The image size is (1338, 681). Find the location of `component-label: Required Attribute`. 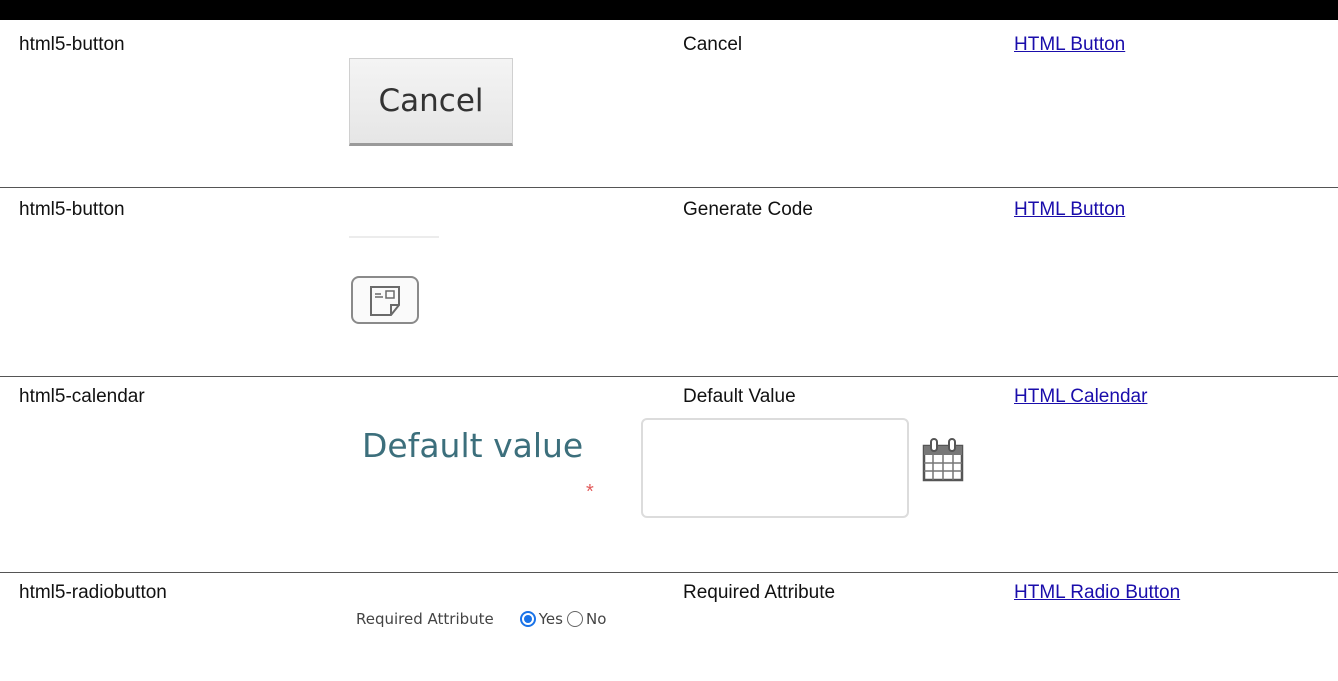

component-label: Required Attribute is located at coordinates (759, 592).